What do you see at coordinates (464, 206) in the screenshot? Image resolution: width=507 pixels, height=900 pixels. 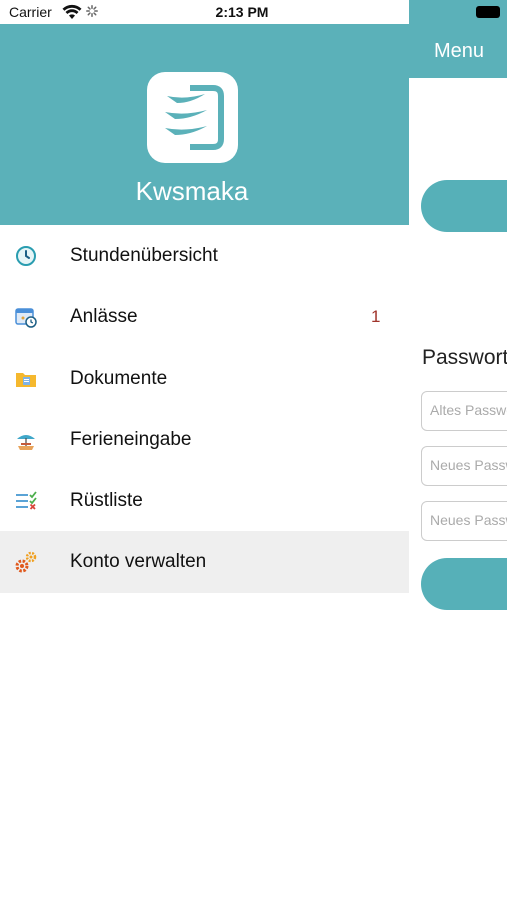 I see `primary-button` at bounding box center [464, 206].